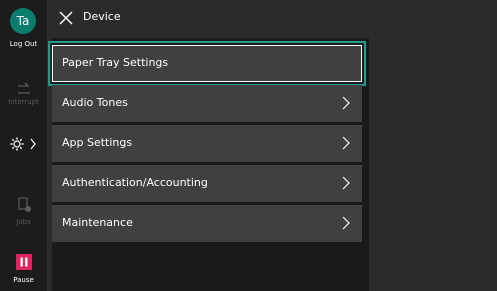 Image resolution: width=497 pixels, height=291 pixels. What do you see at coordinates (23, 222) in the screenshot?
I see `jobs-label: Jobs` at bounding box center [23, 222].